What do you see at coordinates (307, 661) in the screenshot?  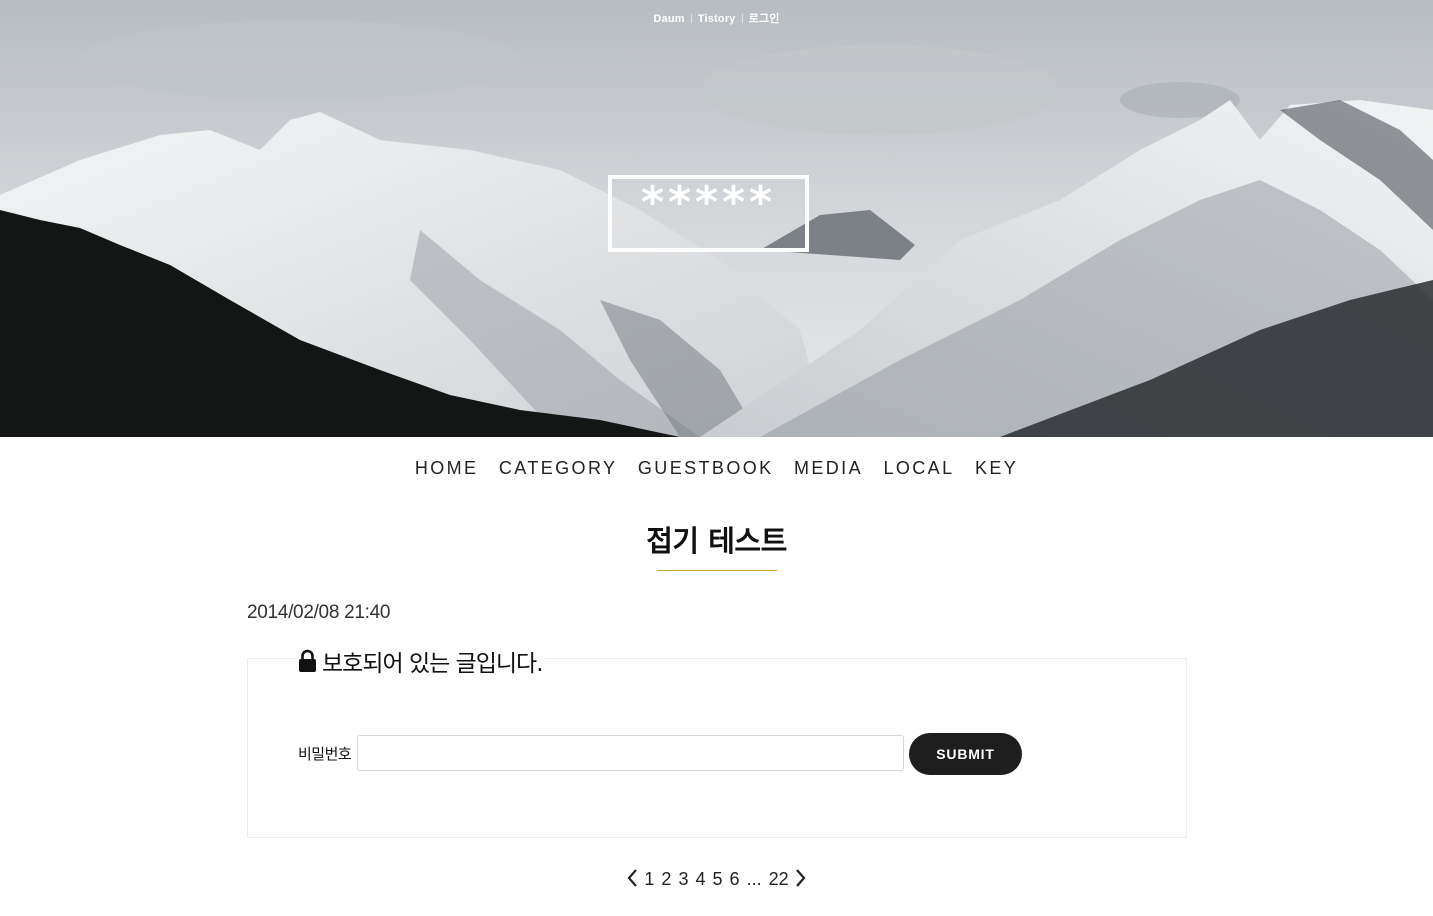 I see `lock-icon` at bounding box center [307, 661].